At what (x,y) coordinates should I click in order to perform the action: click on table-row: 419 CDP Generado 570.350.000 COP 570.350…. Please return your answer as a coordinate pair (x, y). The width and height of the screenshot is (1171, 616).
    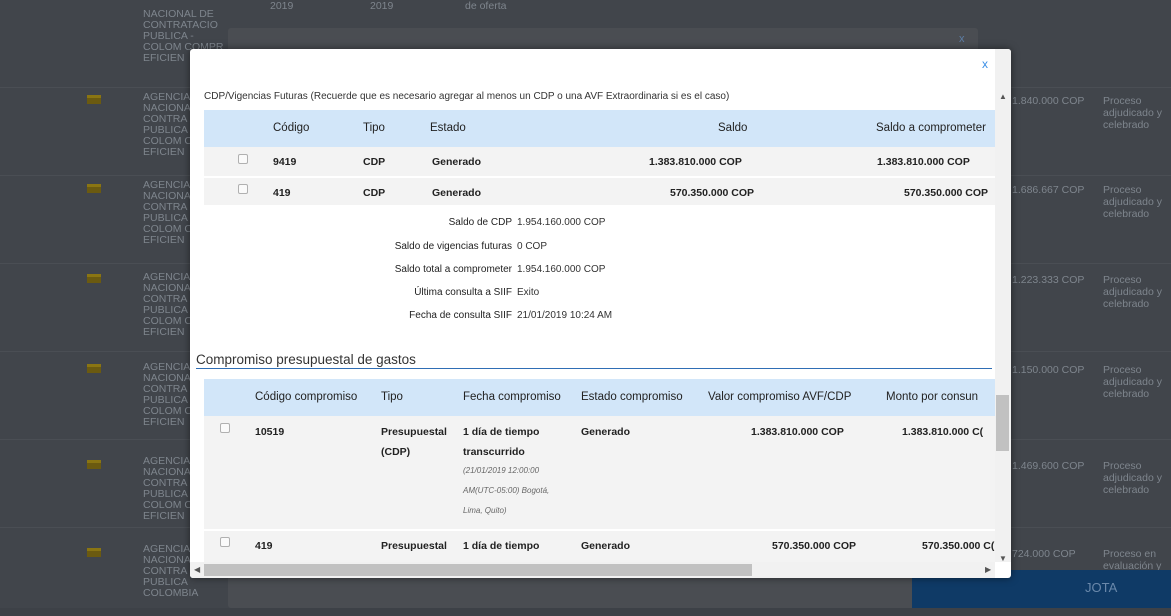
    Looking at the image, I should click on (599, 190).